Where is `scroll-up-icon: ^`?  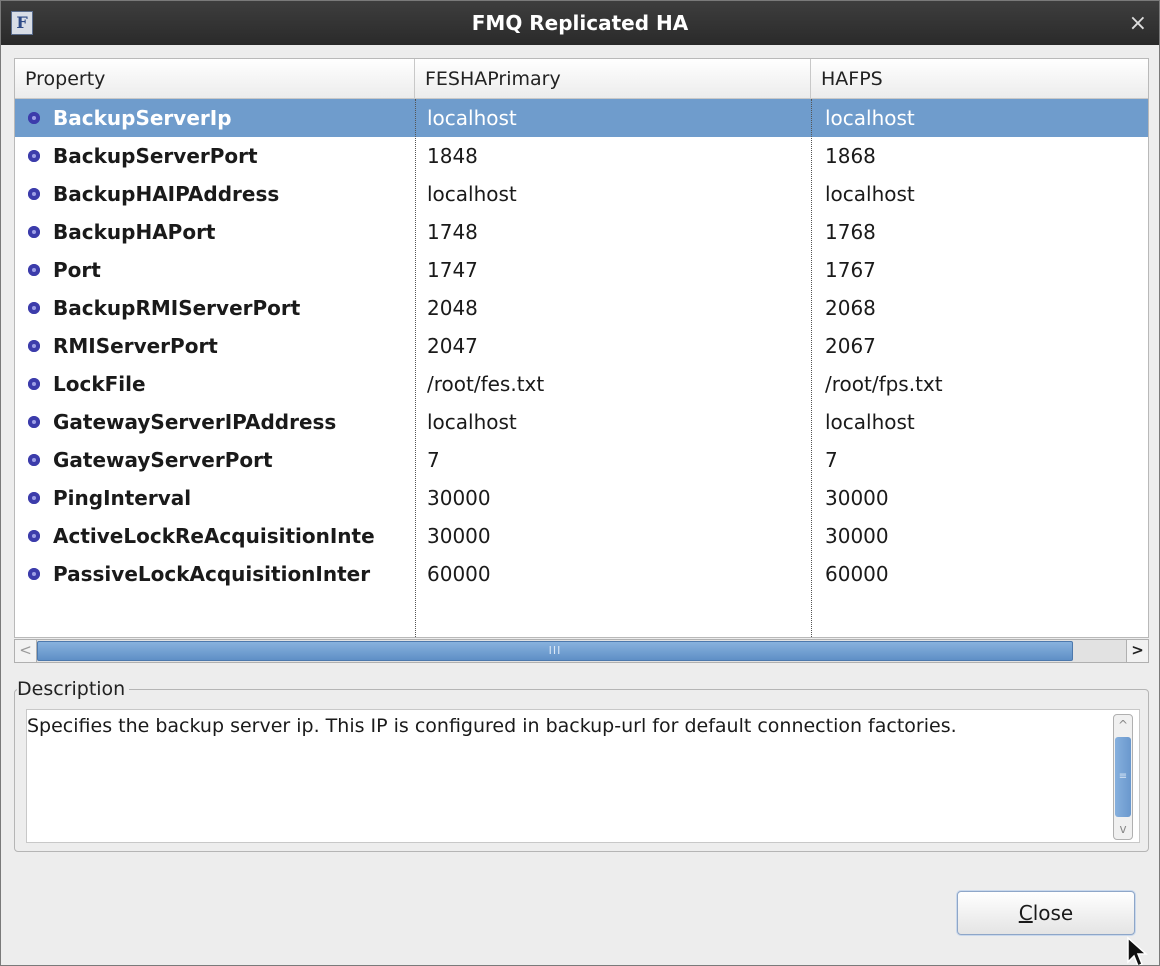
scroll-up-icon: ^ is located at coordinates (1123, 725).